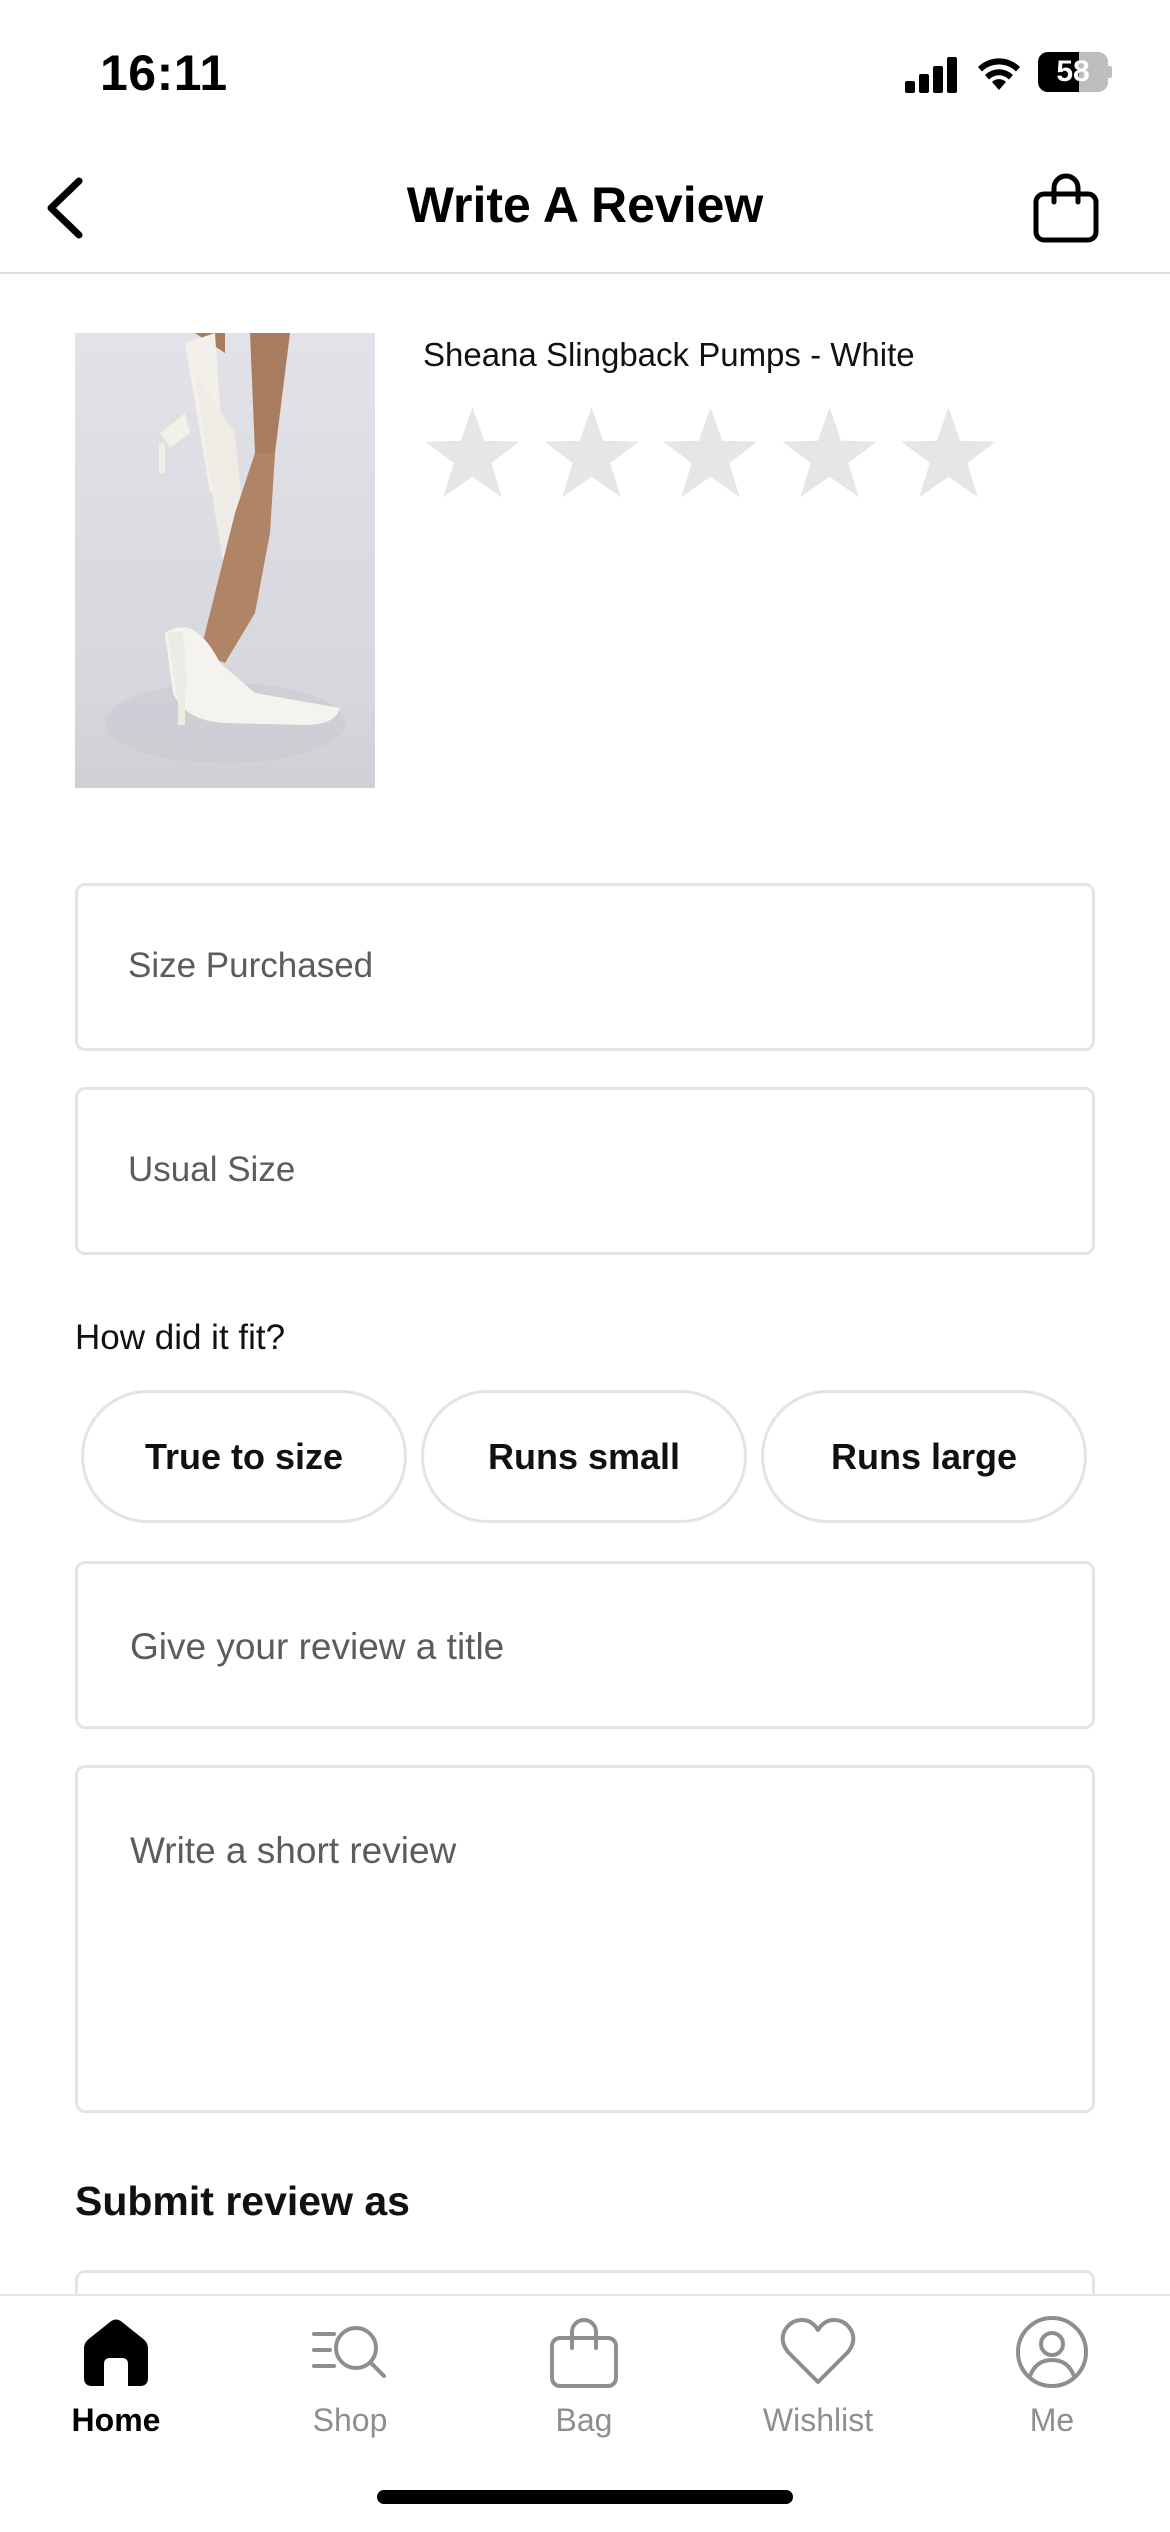 Image resolution: width=1170 pixels, height=2532 pixels. I want to click on tab-me: Me, so click(1052, 2384).